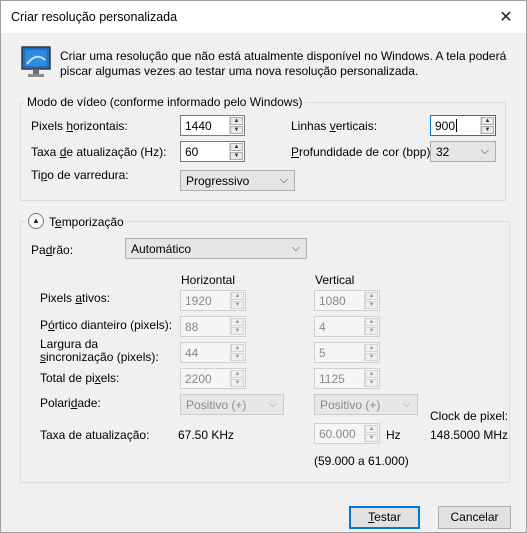 Image resolution: width=527 pixels, height=533 pixels. What do you see at coordinates (213, 326) in the screenshot?
I see `front-porch-h-spinner: 88 ▲ ▼` at bounding box center [213, 326].